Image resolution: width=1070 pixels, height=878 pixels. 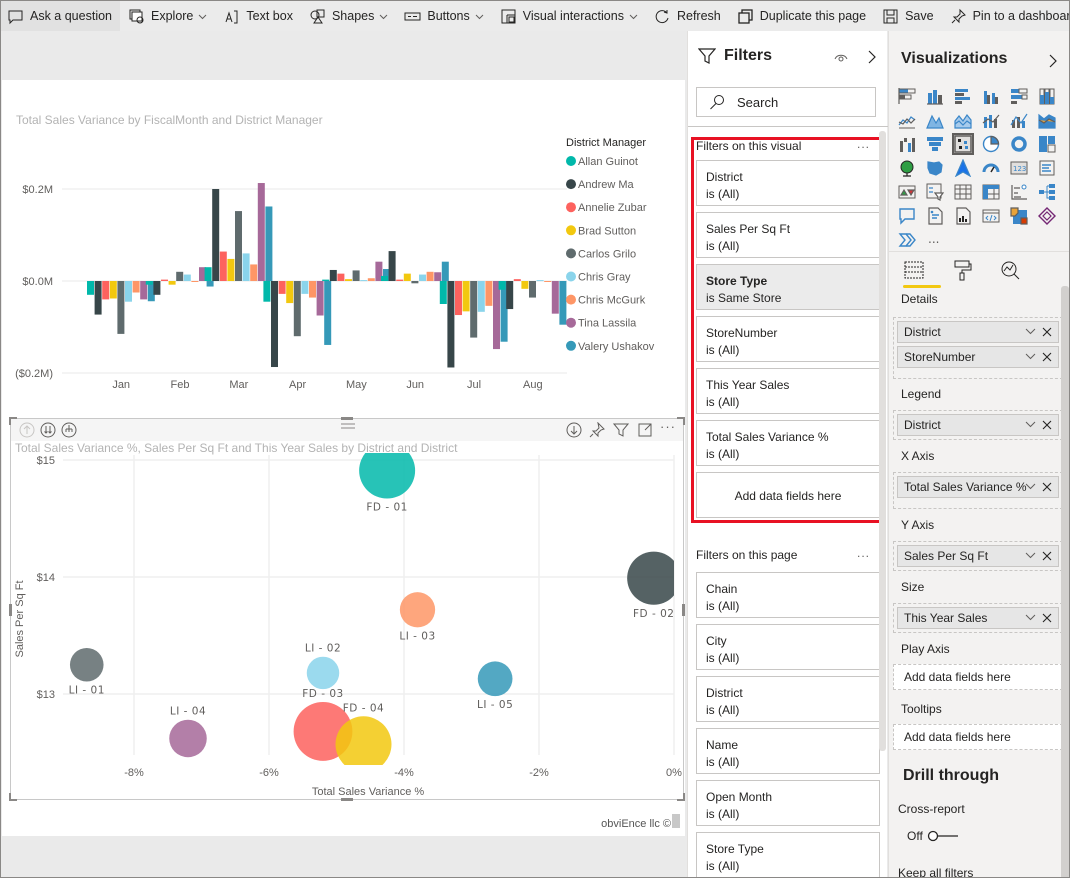 I want to click on viz-area-chart, so click(x=935, y=120).